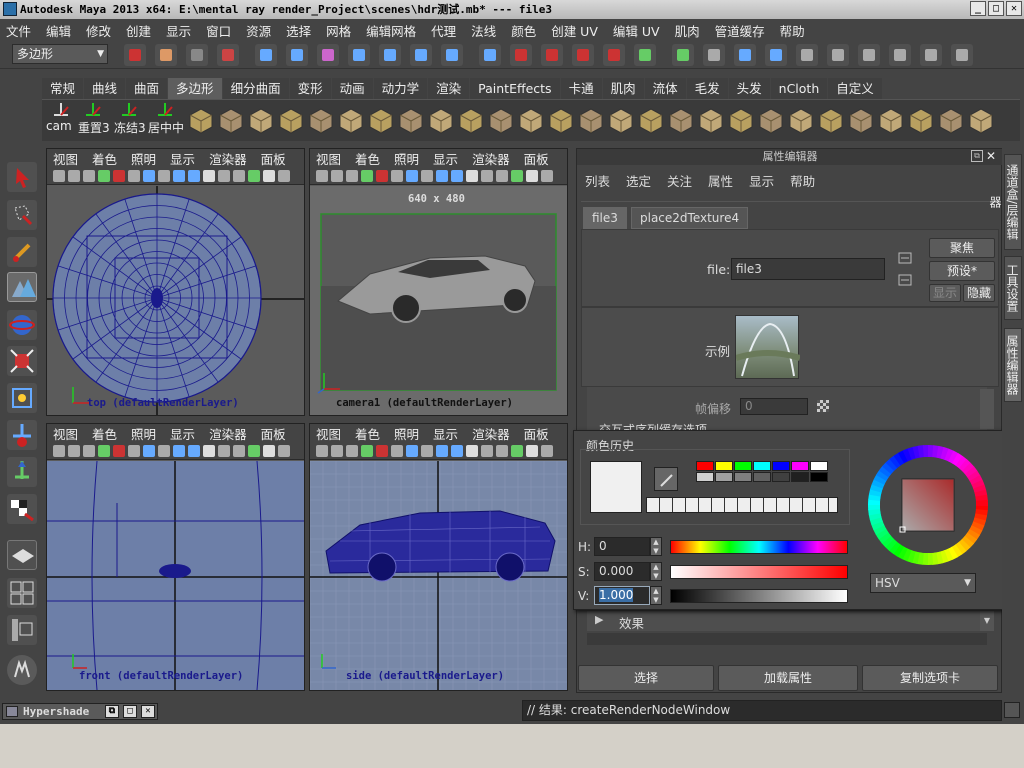  I want to click on menu-item: 创建, so click(138, 30).